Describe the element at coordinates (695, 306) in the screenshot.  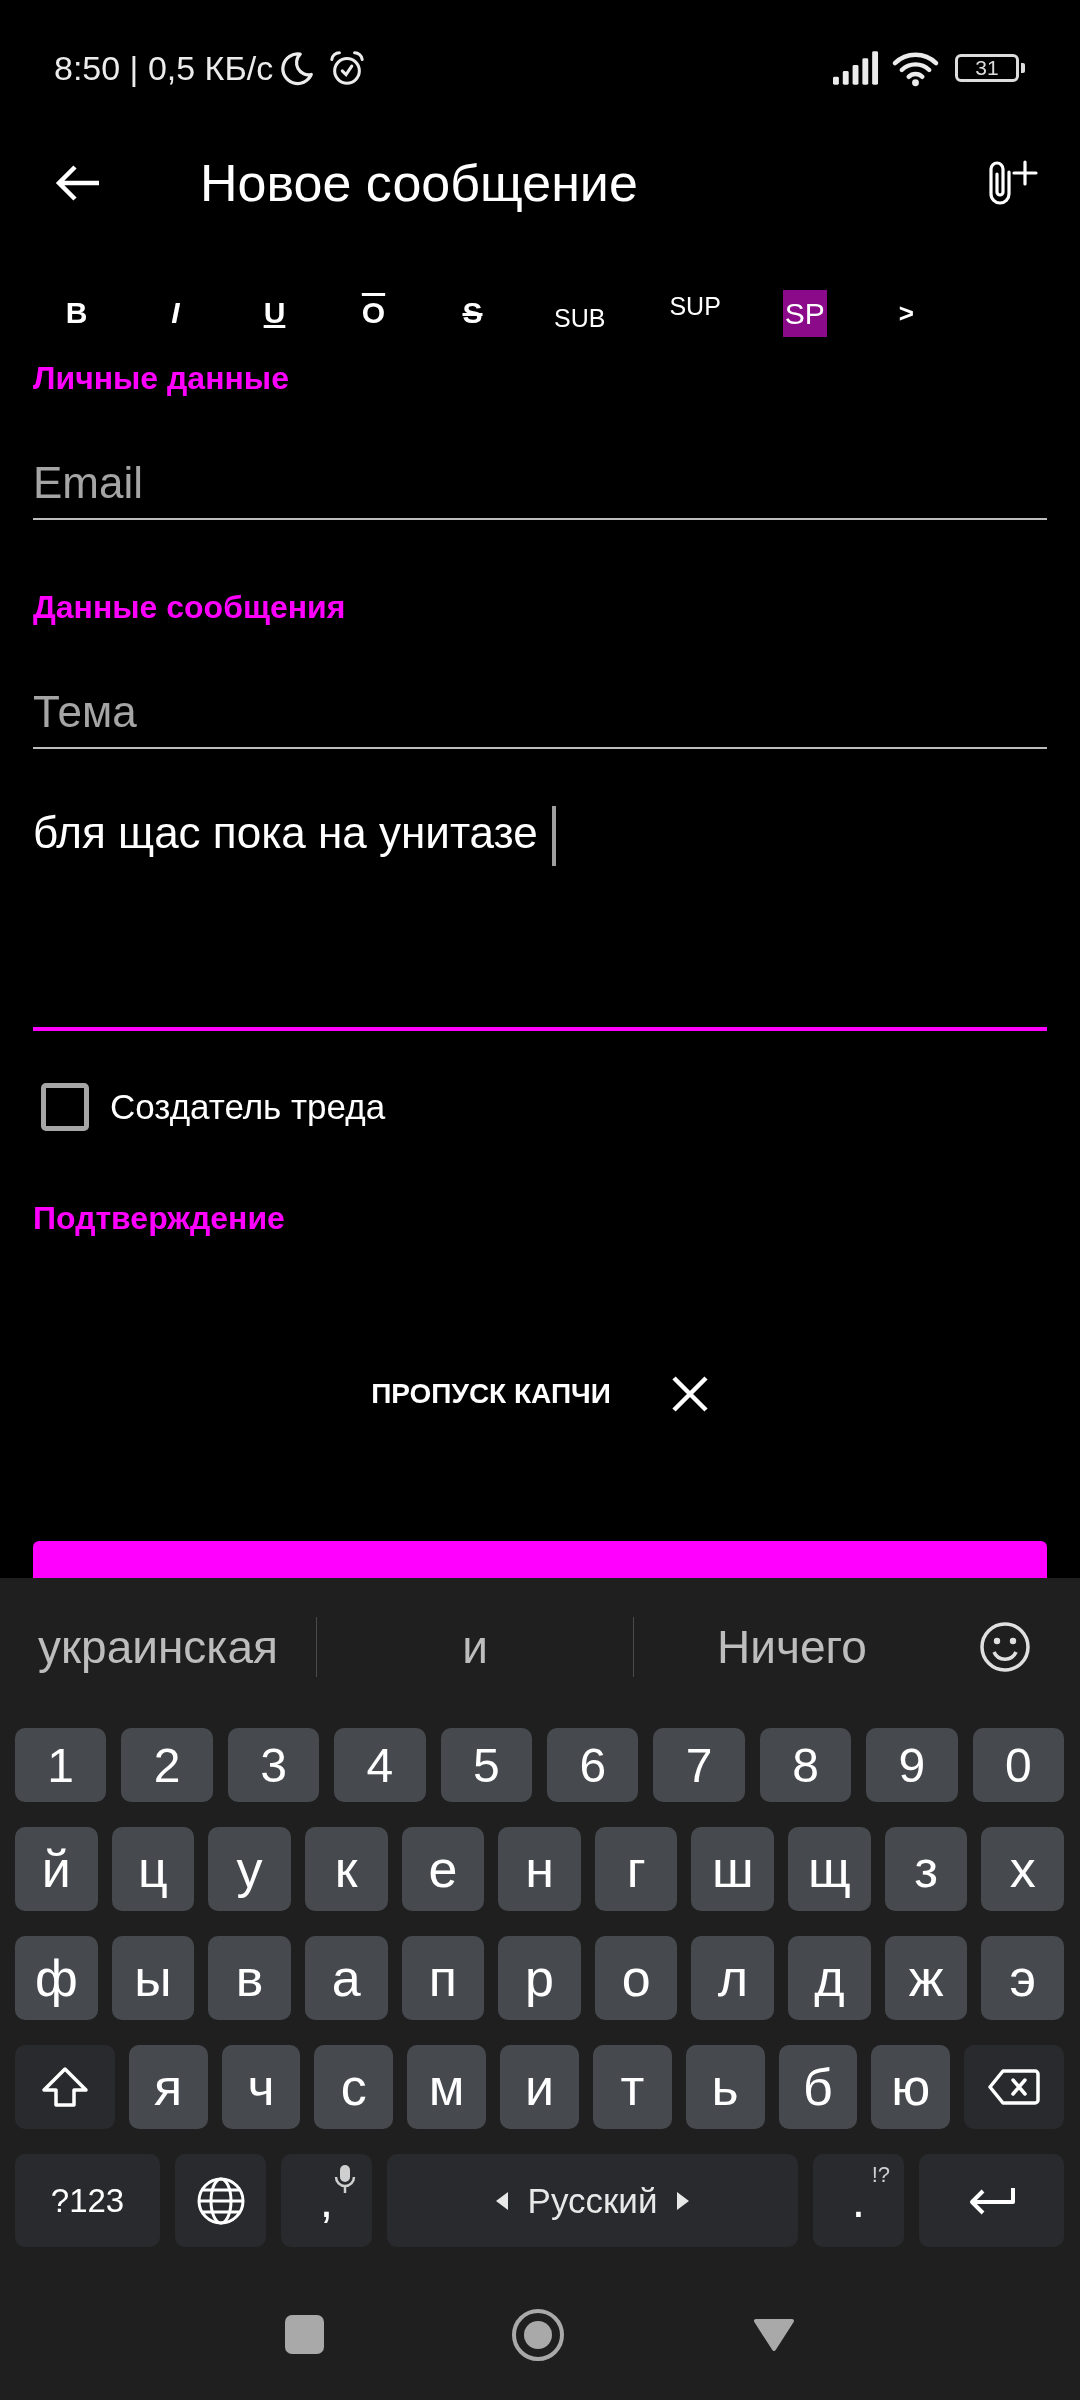
I see `format-button: SUP` at that location.